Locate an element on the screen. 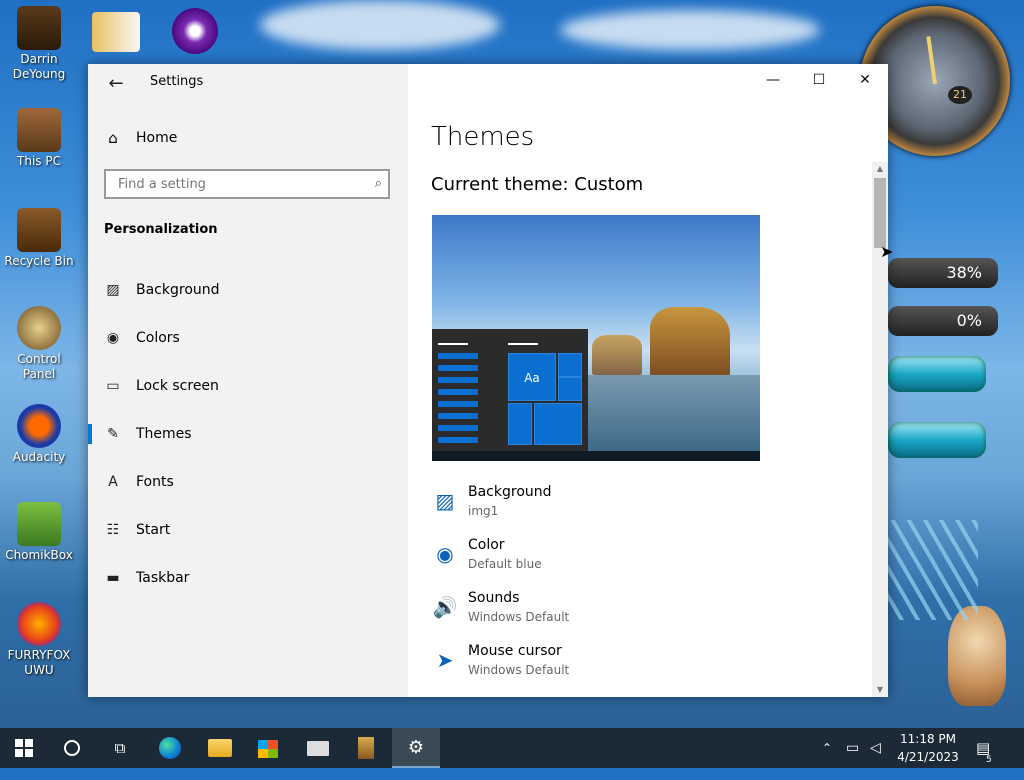 The width and height of the screenshot is (1024, 780). hxd-app-icon is located at coordinates (116, 32).